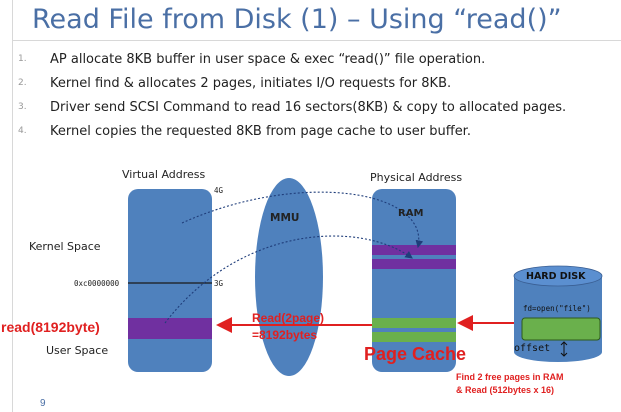 Image resolution: width=621 pixels, height=412 pixels. What do you see at coordinates (556, 276) in the screenshot?
I see `hard-disk-label: HARD DISK` at bounding box center [556, 276].